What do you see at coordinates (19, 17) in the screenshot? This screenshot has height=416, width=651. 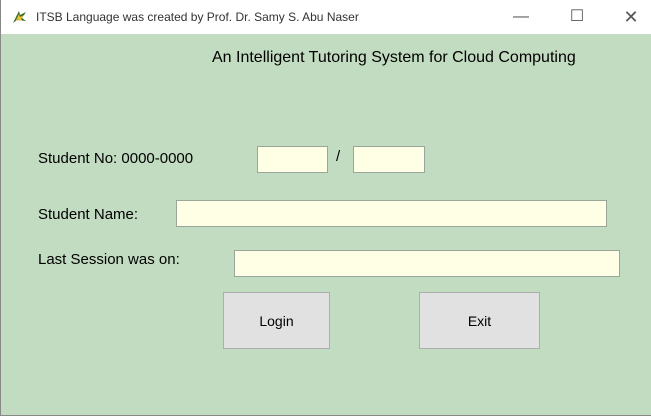 I see `app-icon` at bounding box center [19, 17].